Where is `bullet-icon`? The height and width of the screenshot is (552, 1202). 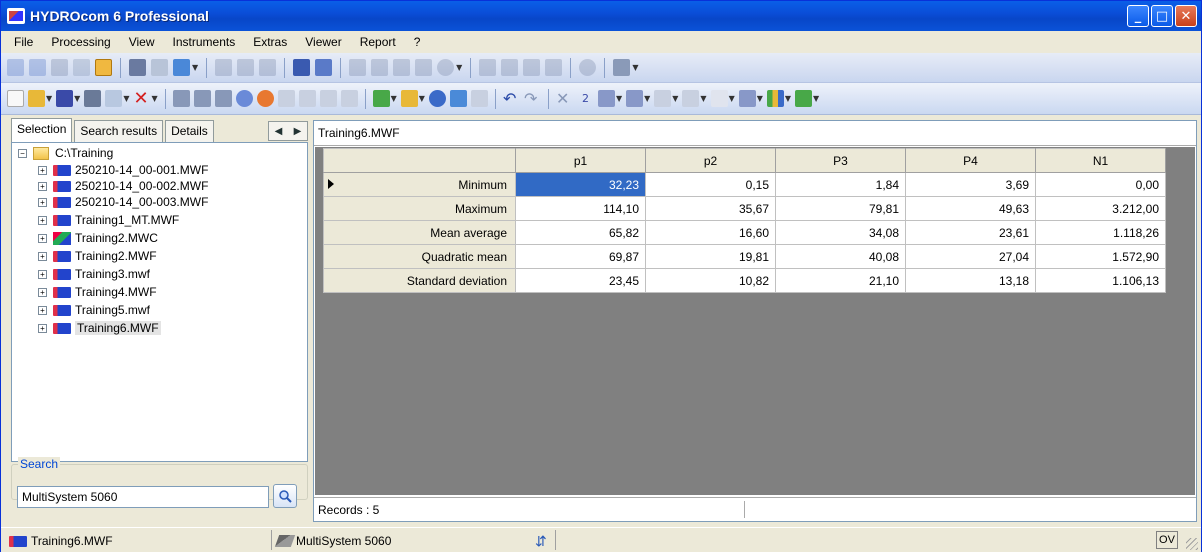 bullet-icon is located at coordinates (328, 98).